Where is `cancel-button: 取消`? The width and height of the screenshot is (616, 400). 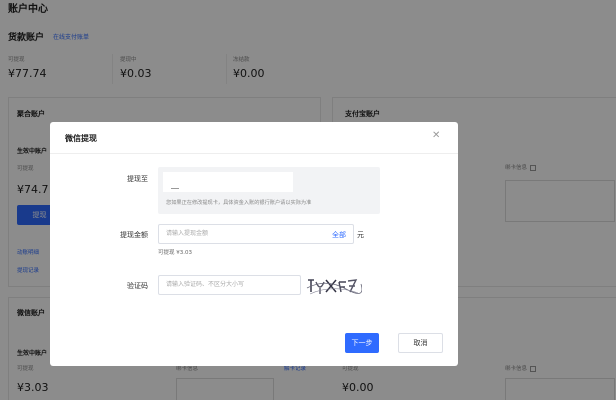 cancel-button: 取消 is located at coordinates (420, 343).